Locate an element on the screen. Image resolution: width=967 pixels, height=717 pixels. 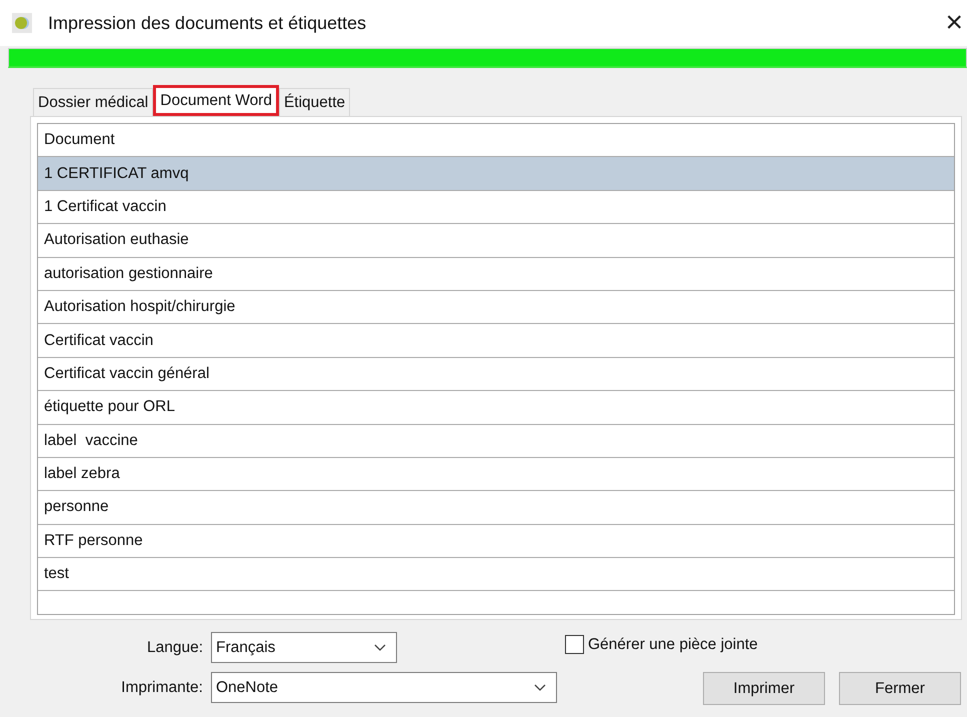
table-row: 1 Certificat vaccin is located at coordinates (496, 207).